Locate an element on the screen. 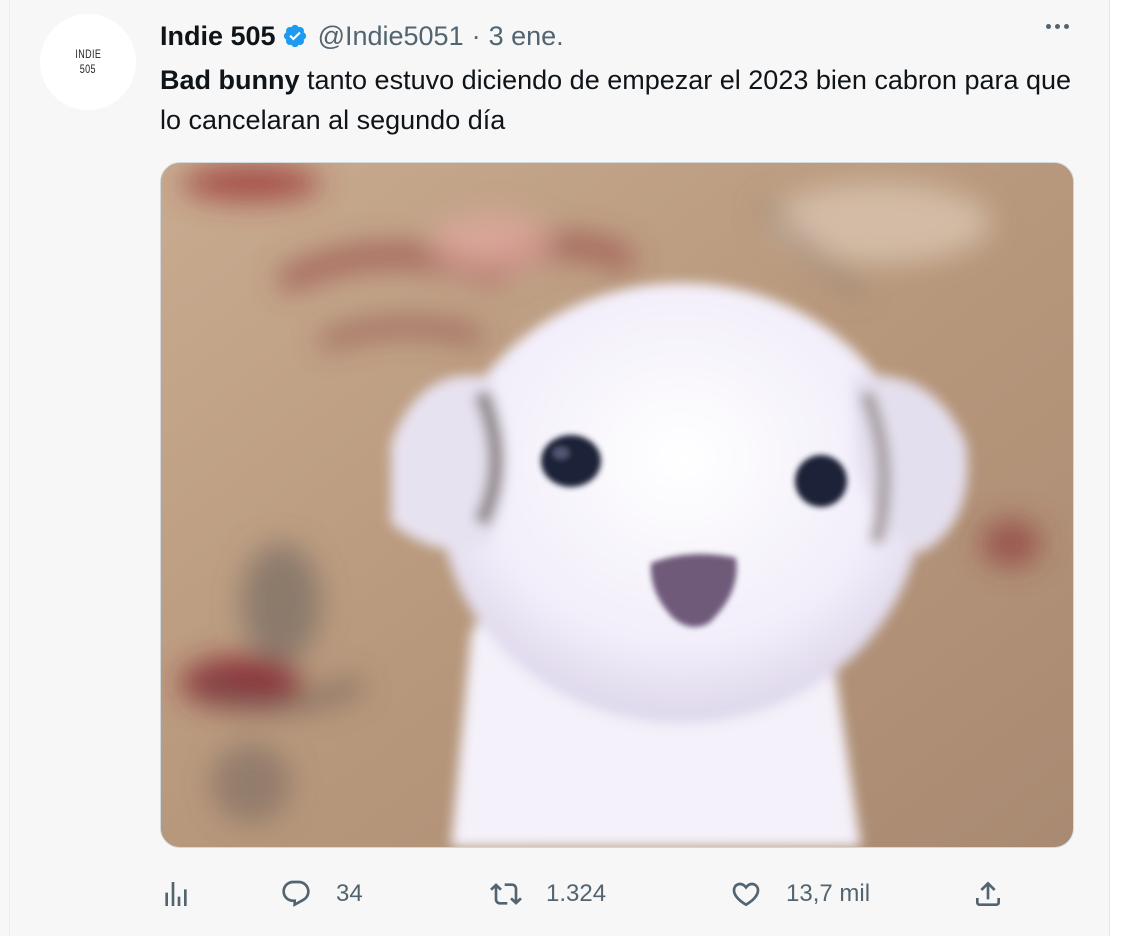 The height and width of the screenshot is (936, 1124). author-handle: @Indie5051 is located at coordinates (391, 36).